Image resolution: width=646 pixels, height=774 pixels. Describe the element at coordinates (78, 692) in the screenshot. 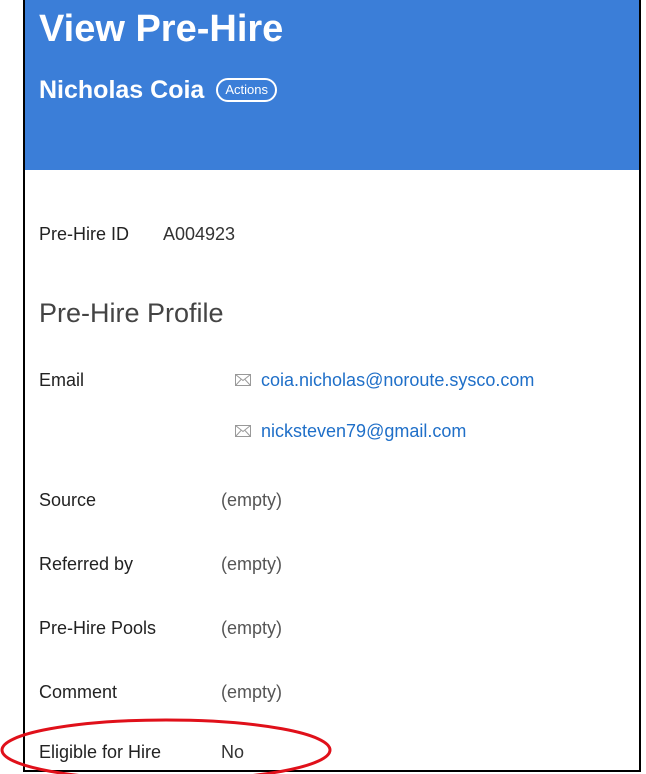

I see `comment-label: Comment` at that location.